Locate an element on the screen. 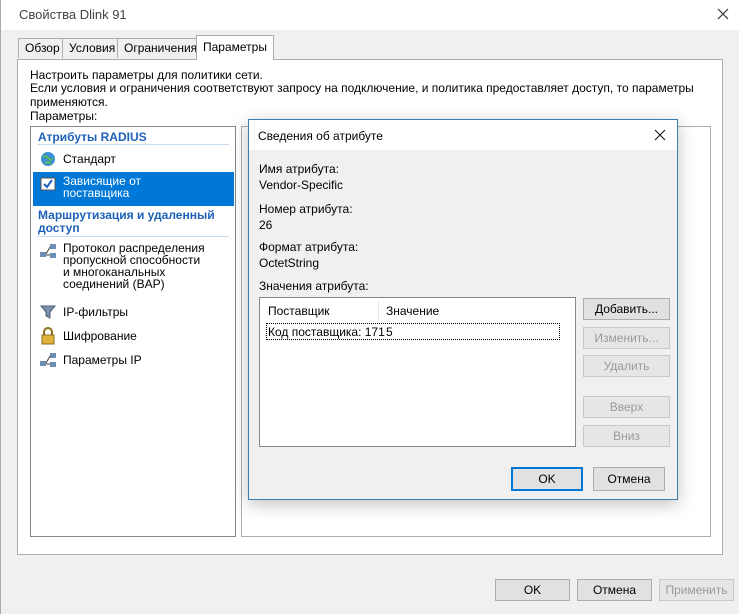 This screenshot has height=614, width=739. nav-label: Параметры IP is located at coordinates (102, 360).